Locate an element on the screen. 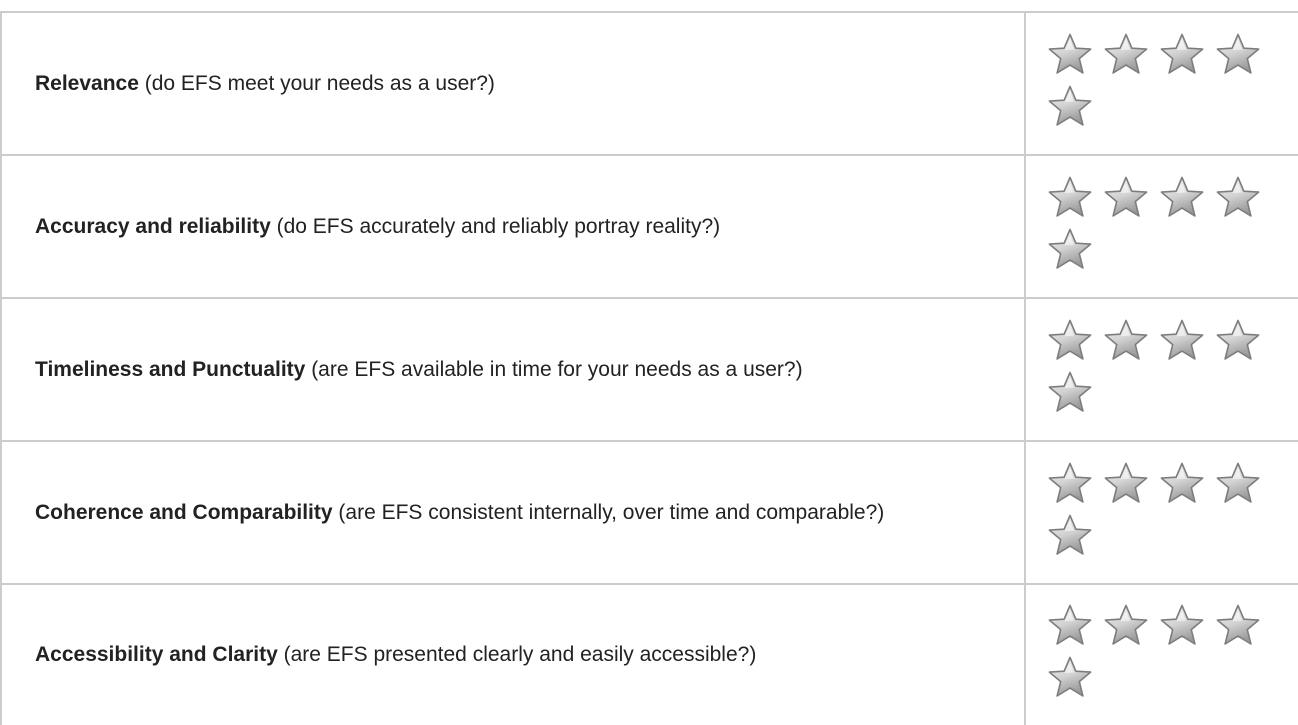  criterion-description: (do EFS meet your needs as a user?) is located at coordinates (316, 83).